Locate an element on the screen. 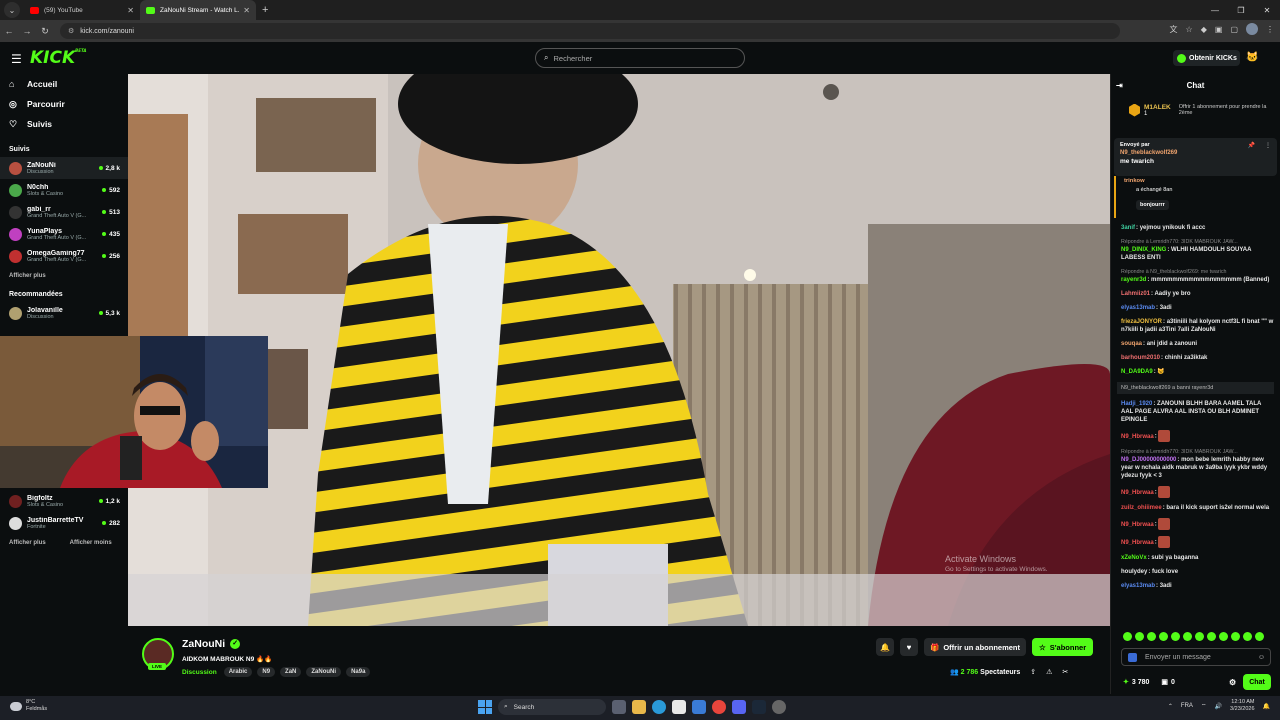 Image resolution: width=1280 pixels, height=720 pixels. chat-username: houlydey is located at coordinates (1134, 572).